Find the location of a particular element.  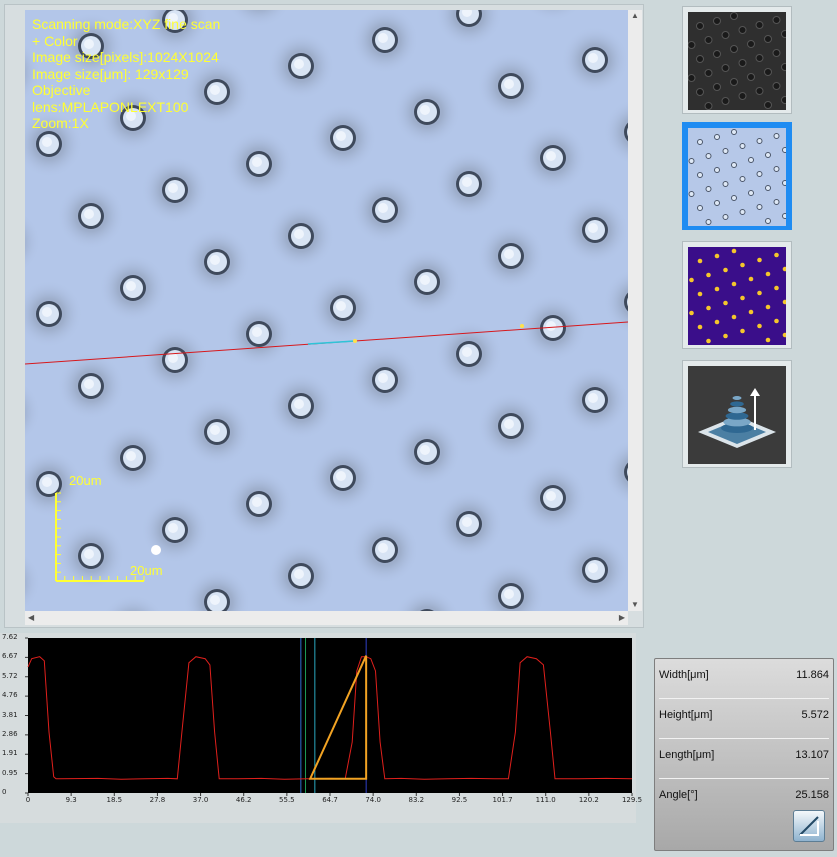

x-tick-label: 55.5 is located at coordinates (287, 800).